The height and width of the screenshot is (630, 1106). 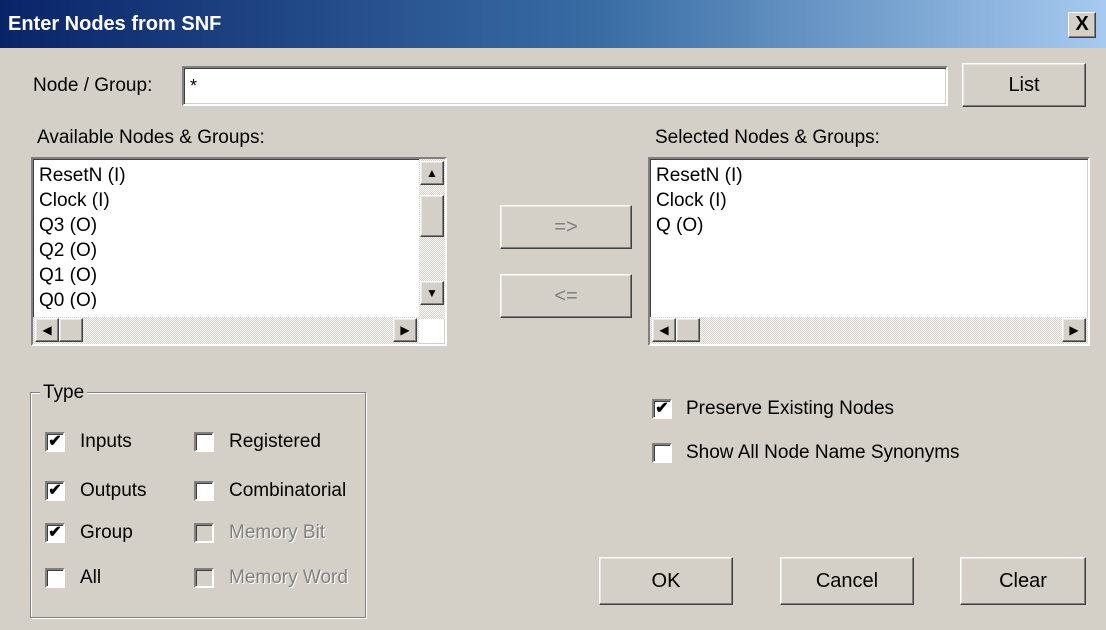 I want to click on clear-button: Clear, so click(x=1023, y=581).